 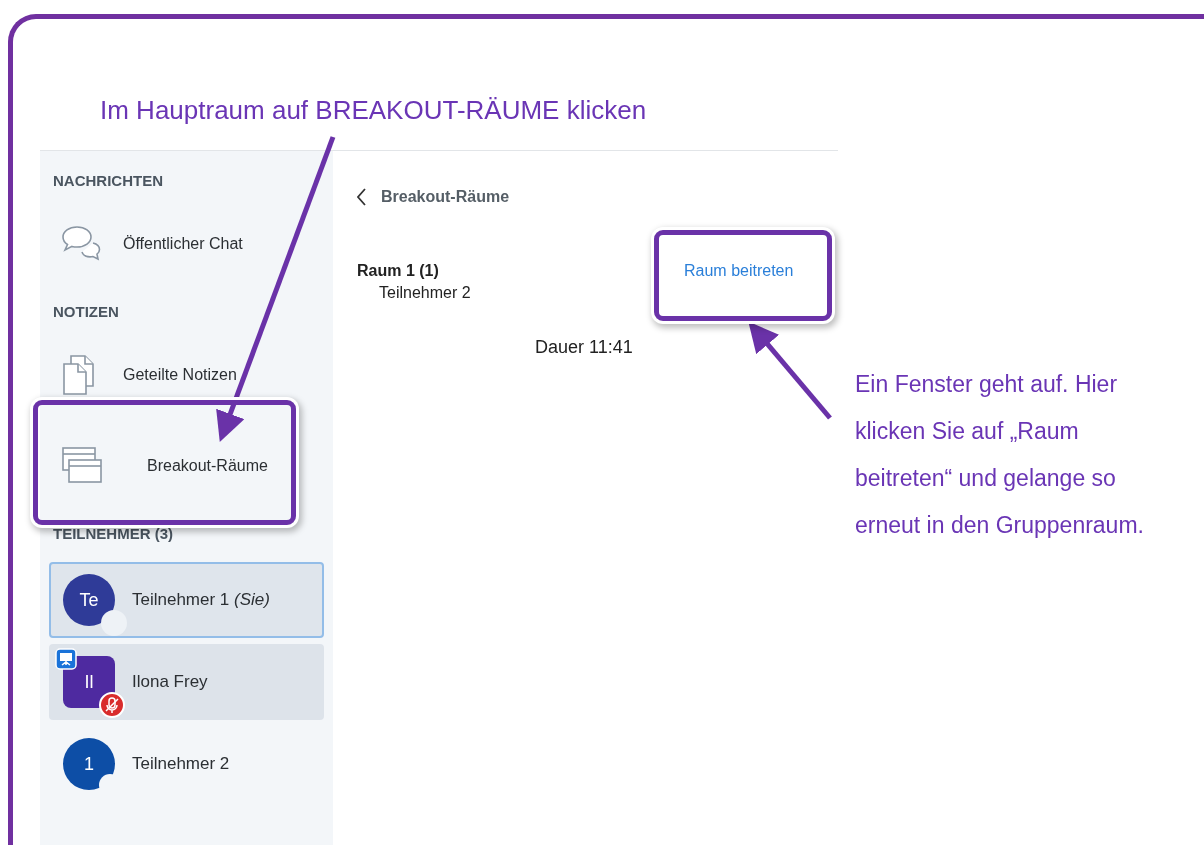 I want to click on participant-row: Il Ilona Frey, so click(x=186, y=682).